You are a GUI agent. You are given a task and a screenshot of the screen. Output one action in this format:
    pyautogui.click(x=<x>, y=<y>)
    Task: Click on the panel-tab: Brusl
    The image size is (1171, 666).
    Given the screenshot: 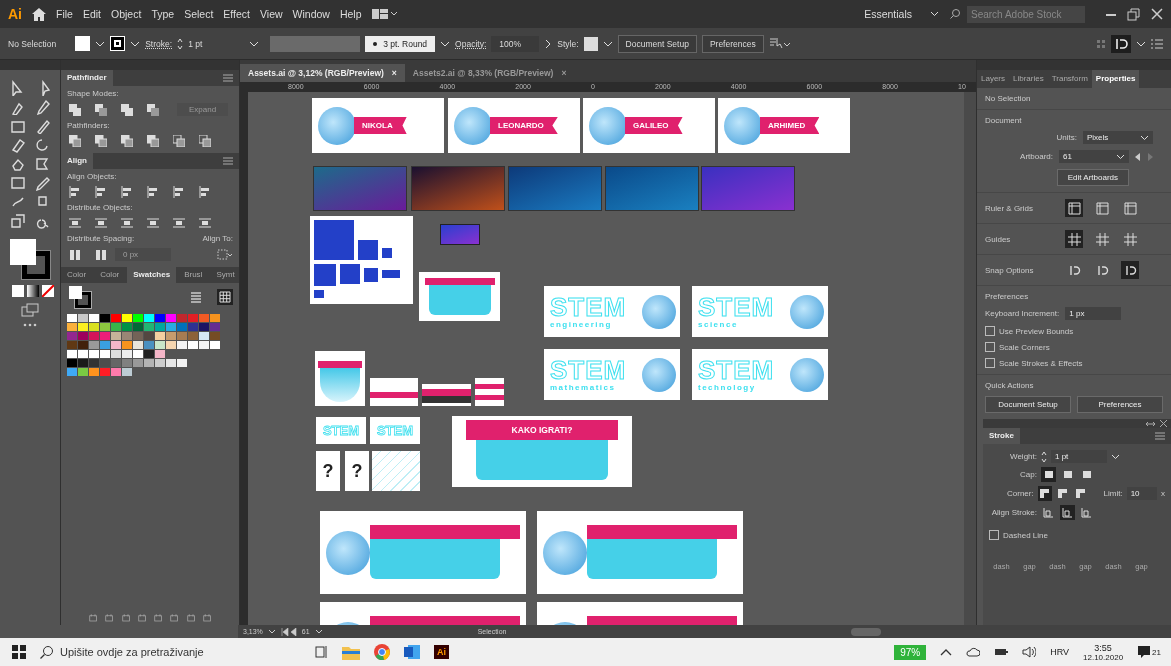 What is the action you would take?
    pyautogui.click(x=193, y=275)
    